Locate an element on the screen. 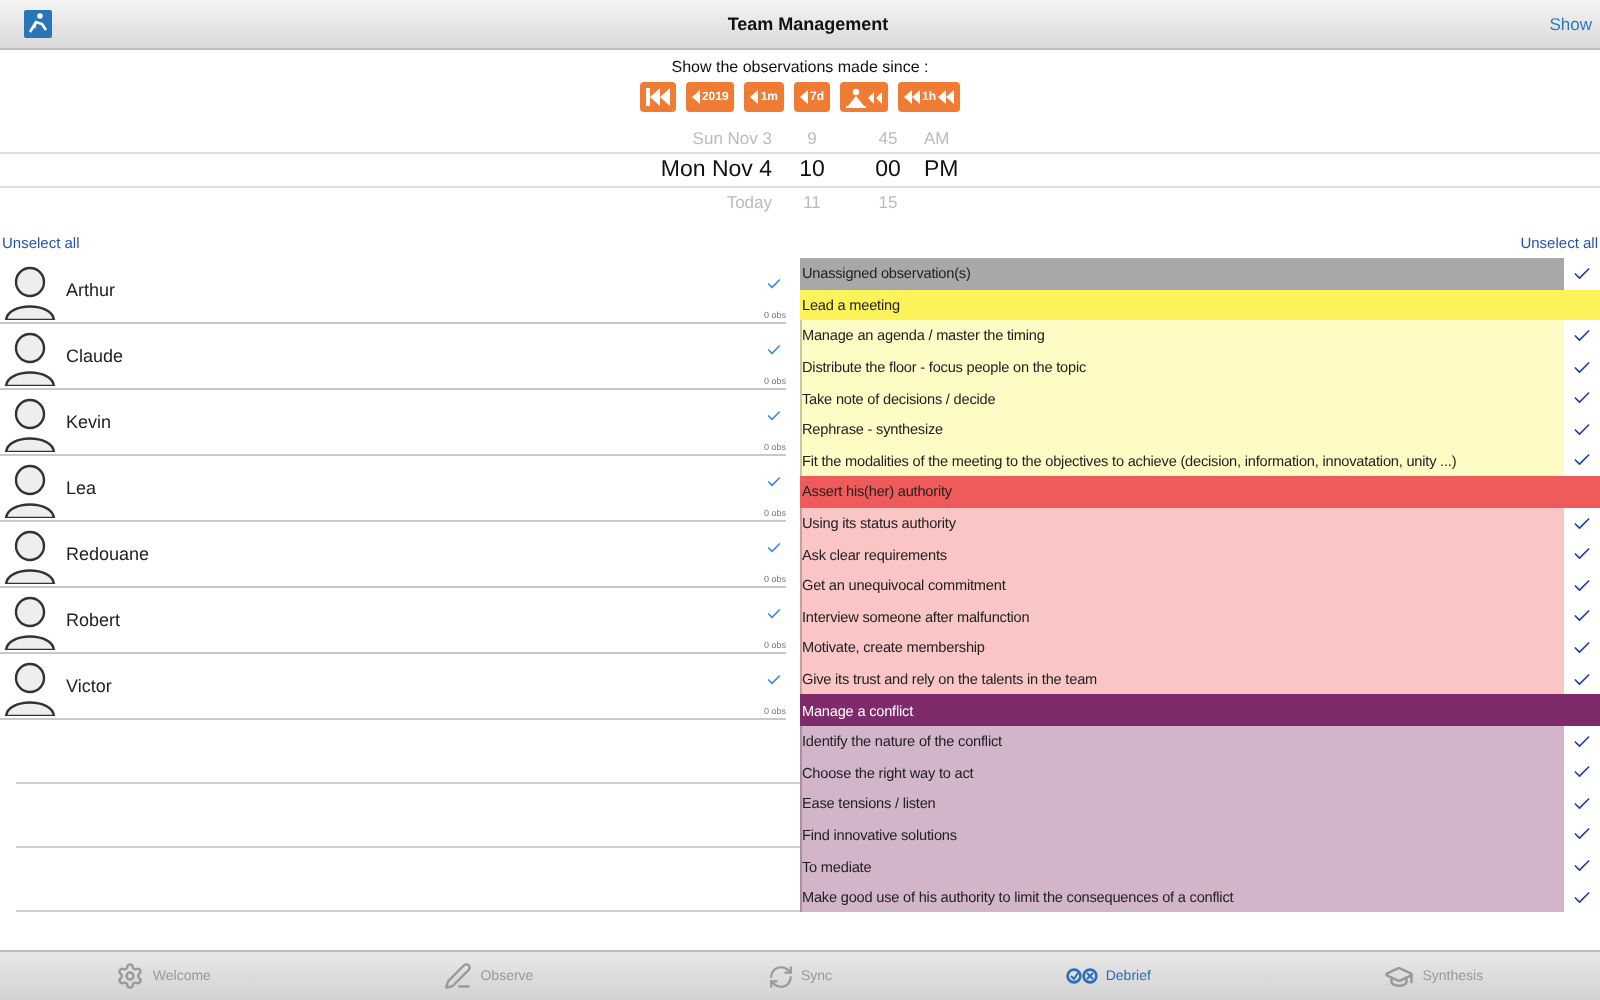 The width and height of the screenshot is (1600, 1000). member-name: Robert is located at coordinates (94, 620).